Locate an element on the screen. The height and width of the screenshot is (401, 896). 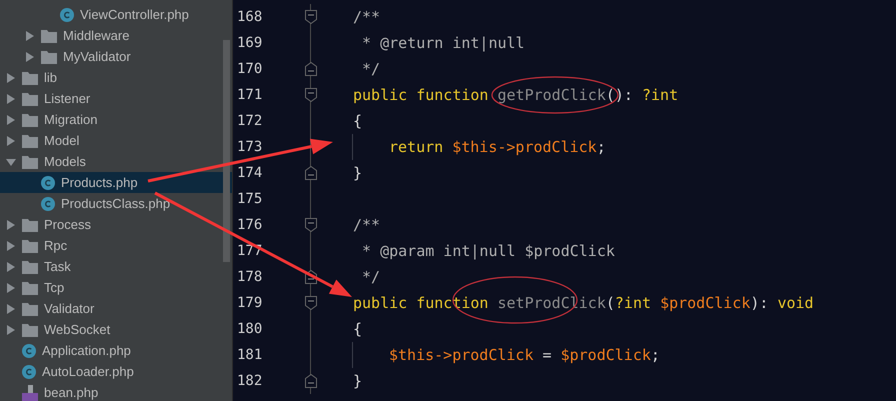
code-text: getProdClick is located at coordinates (552, 95).